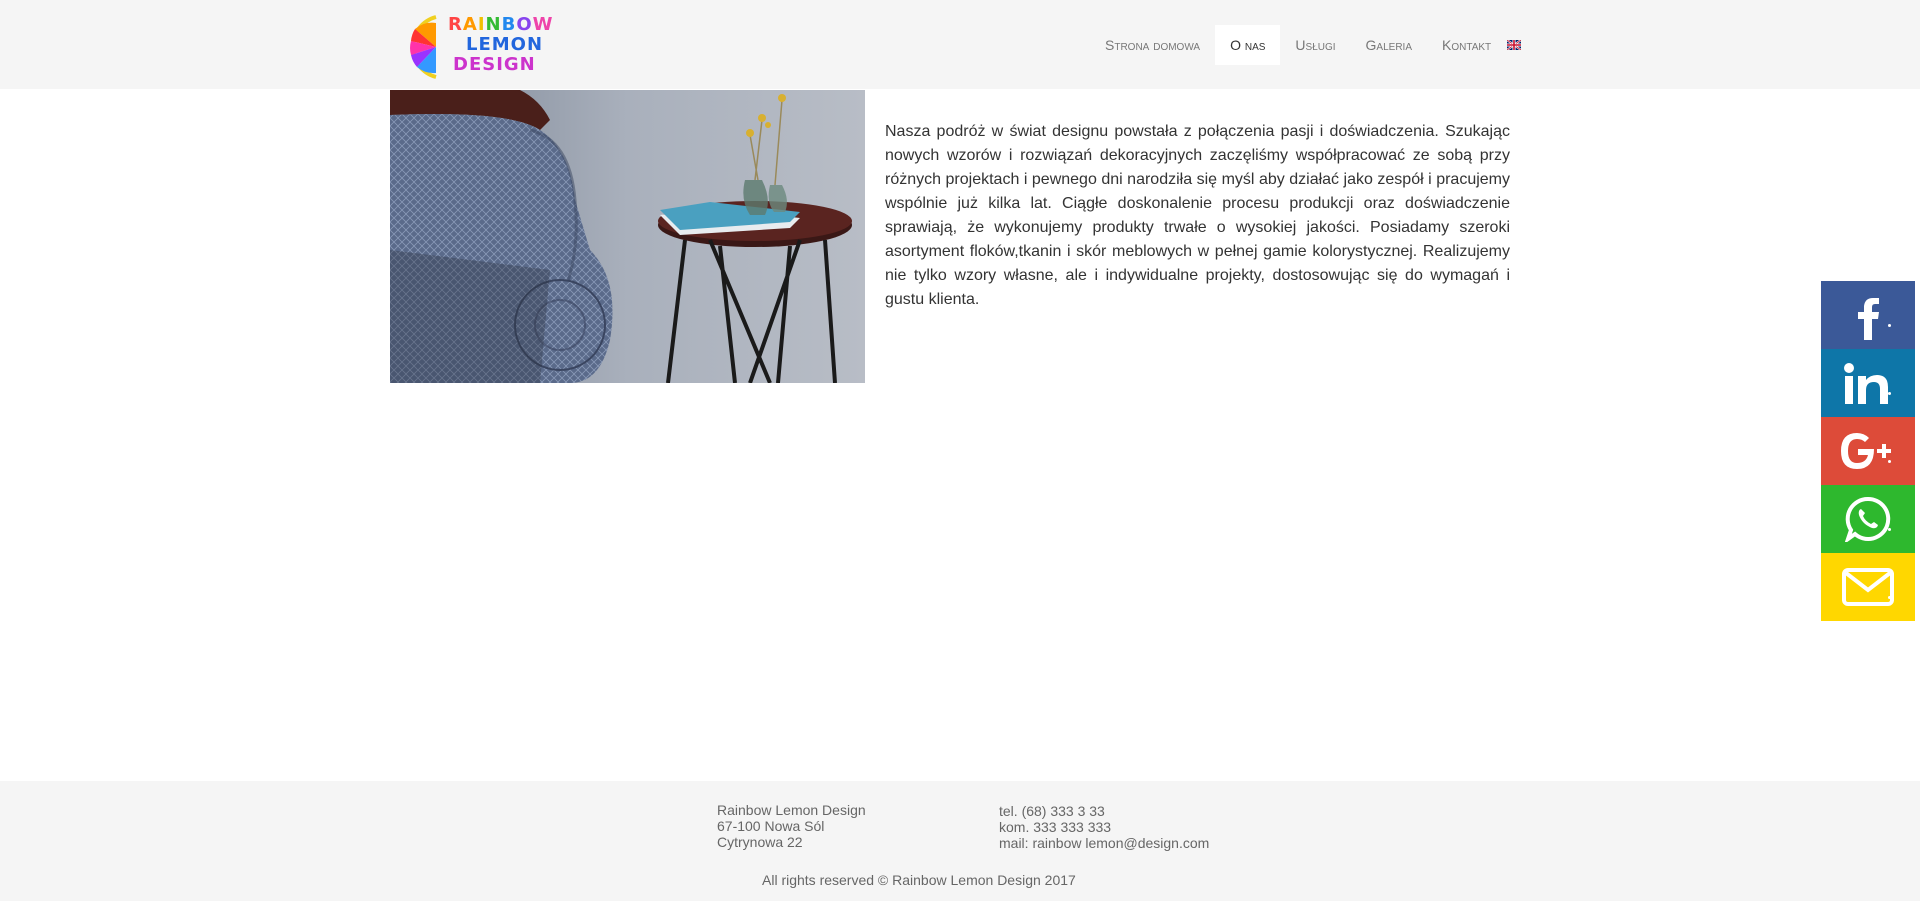  Describe the element at coordinates (760, 842) in the screenshot. I see `footer-street: Cytrynowa 22` at that location.